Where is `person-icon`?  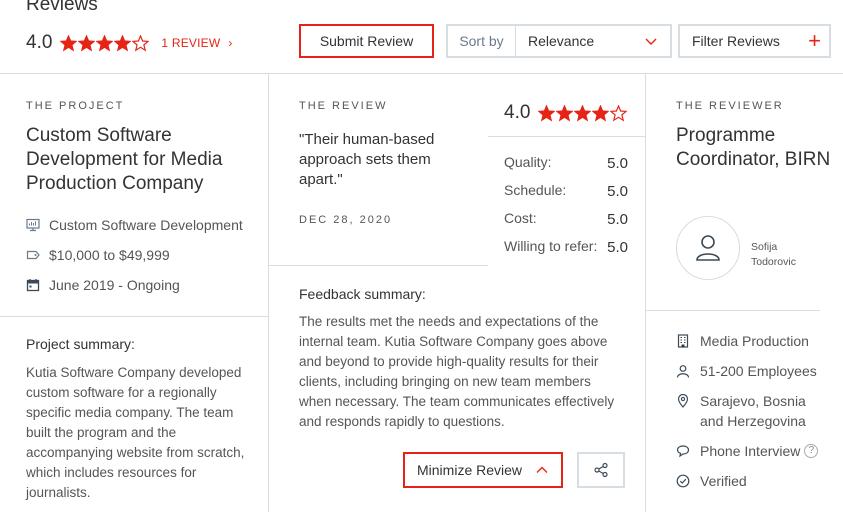
person-icon is located at coordinates (683, 371).